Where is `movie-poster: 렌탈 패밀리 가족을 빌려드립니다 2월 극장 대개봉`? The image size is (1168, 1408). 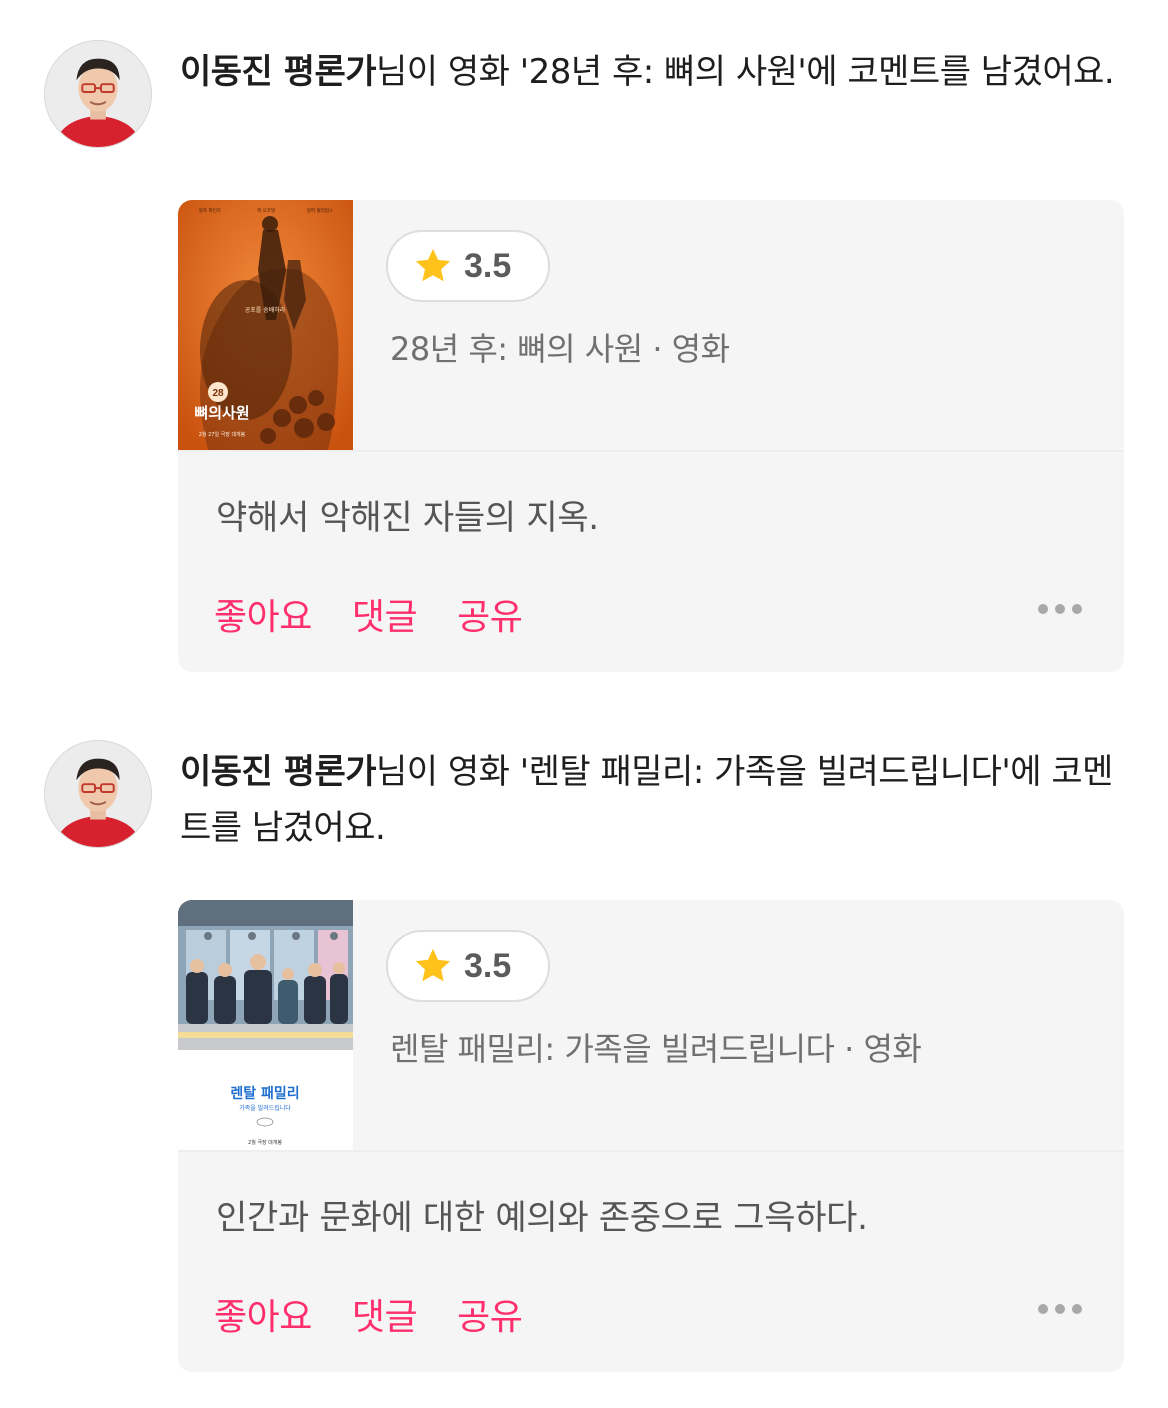
movie-poster: 렌탈 패밀리 가족을 빌려드립니다 2월 극장 대개봉 is located at coordinates (265, 1025).